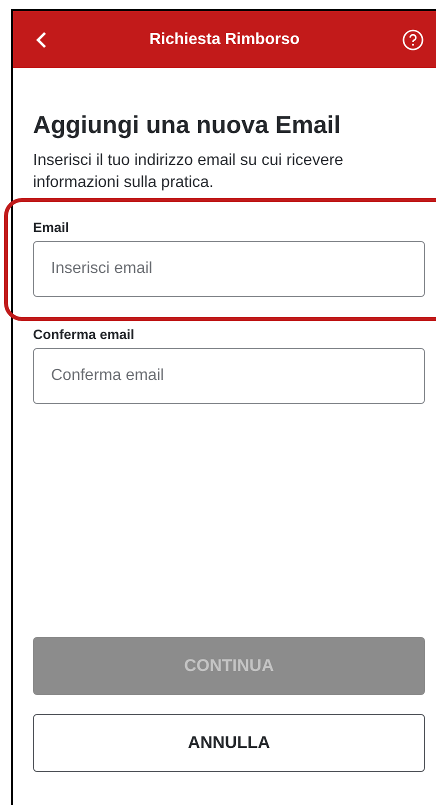  I want to click on help-button, so click(413, 39).